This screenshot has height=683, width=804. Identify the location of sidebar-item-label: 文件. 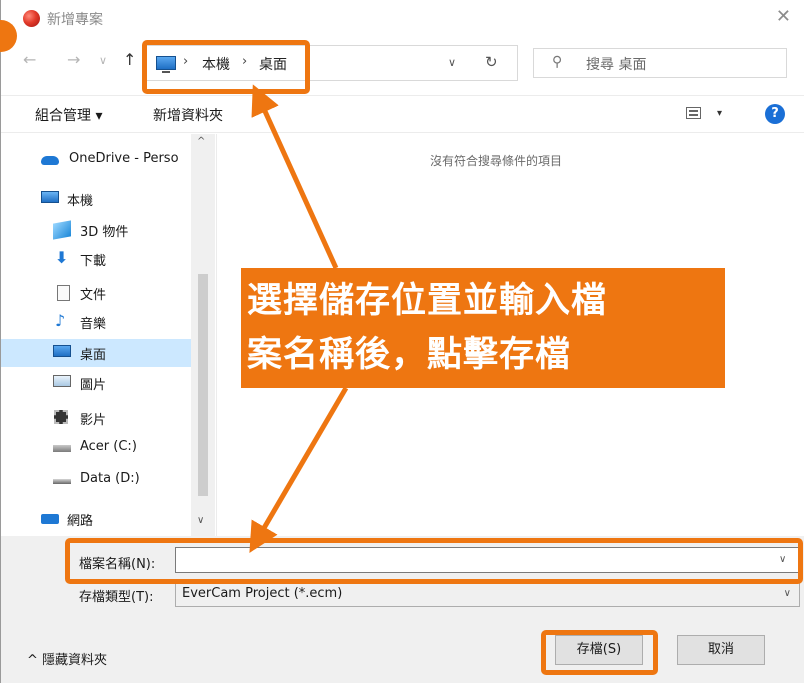
(93, 295).